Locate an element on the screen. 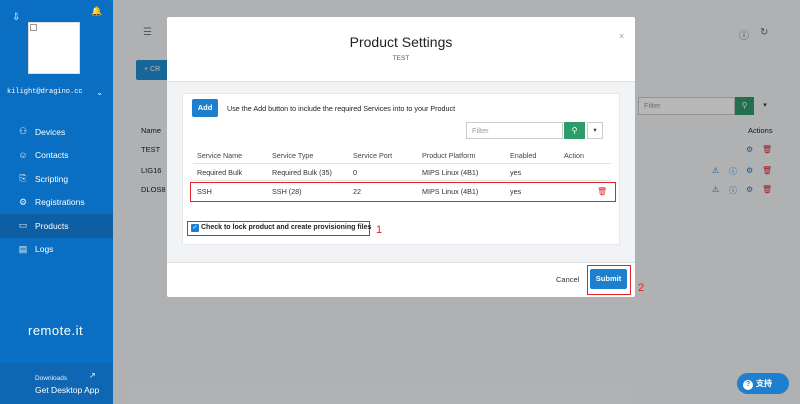 The height and width of the screenshot is (404, 800). downloads-caption: Downloads is located at coordinates (51, 378).